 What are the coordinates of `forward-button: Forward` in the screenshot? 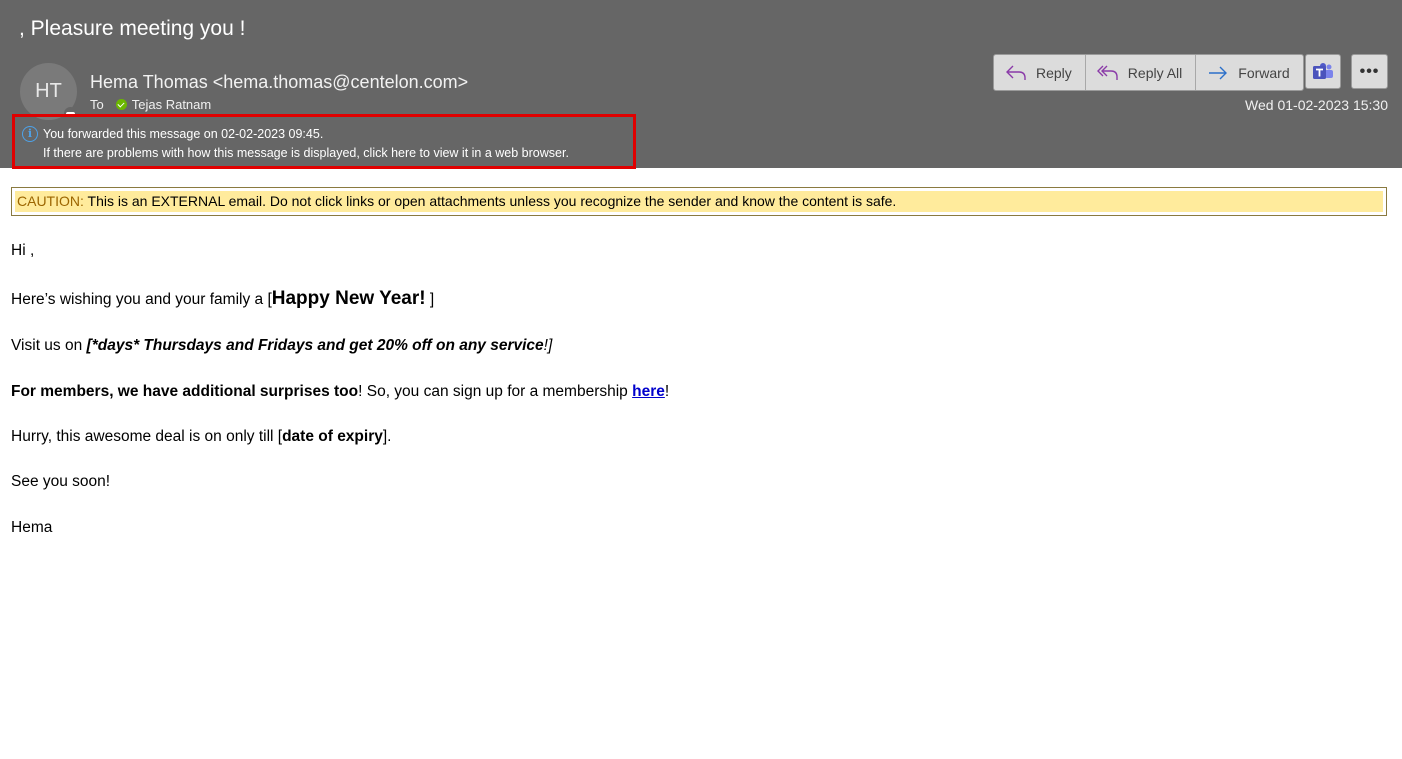 It's located at (1249, 72).